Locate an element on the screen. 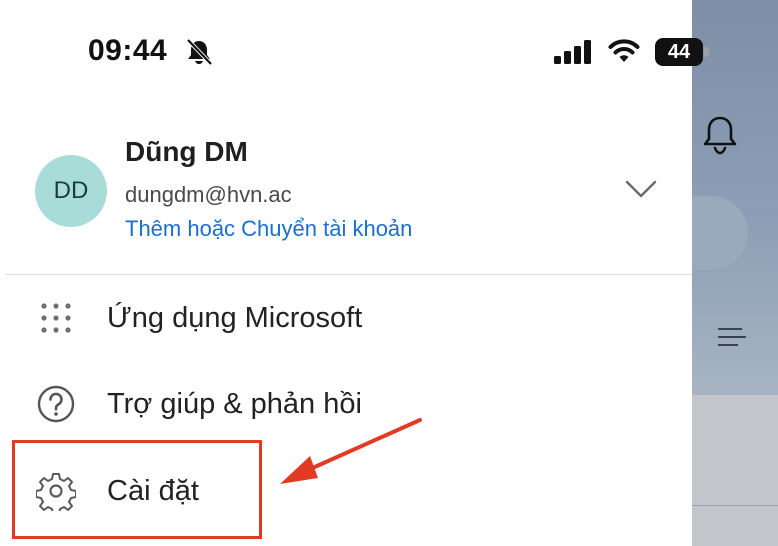  highlight-box is located at coordinates (137, 489).